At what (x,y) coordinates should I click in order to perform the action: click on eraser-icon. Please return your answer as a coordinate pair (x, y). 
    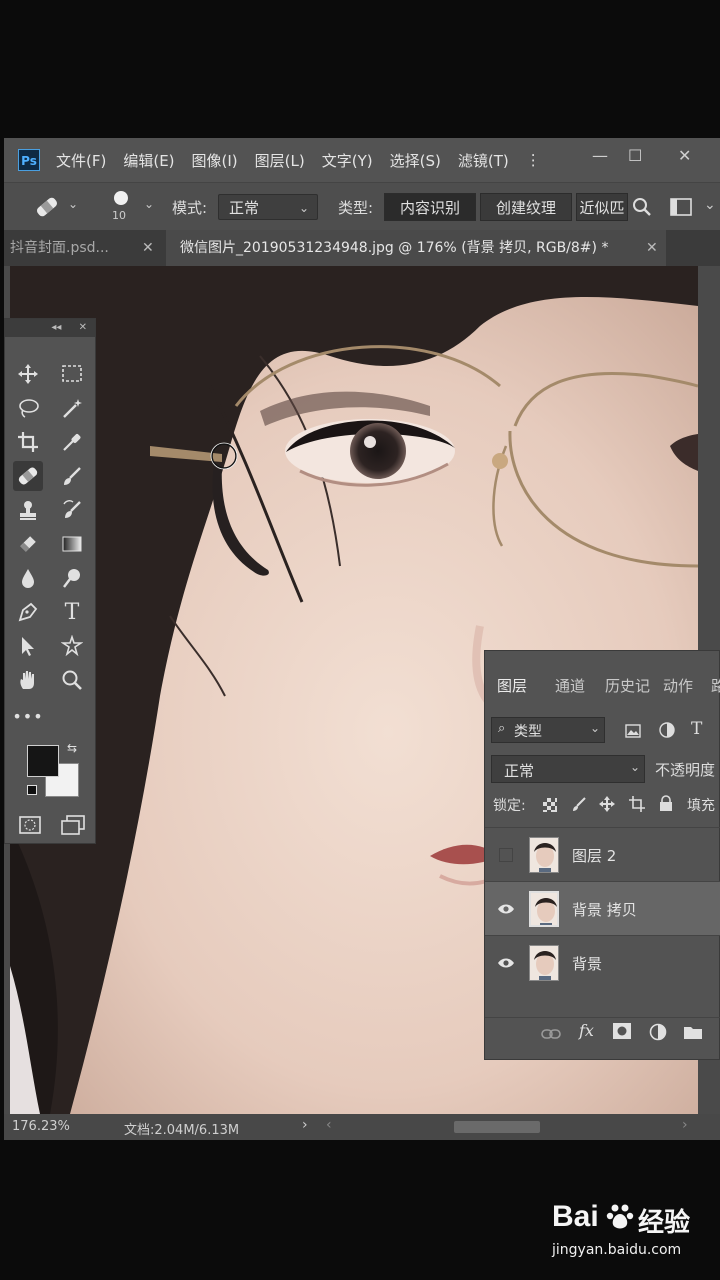
    Looking at the image, I should click on (28, 544).